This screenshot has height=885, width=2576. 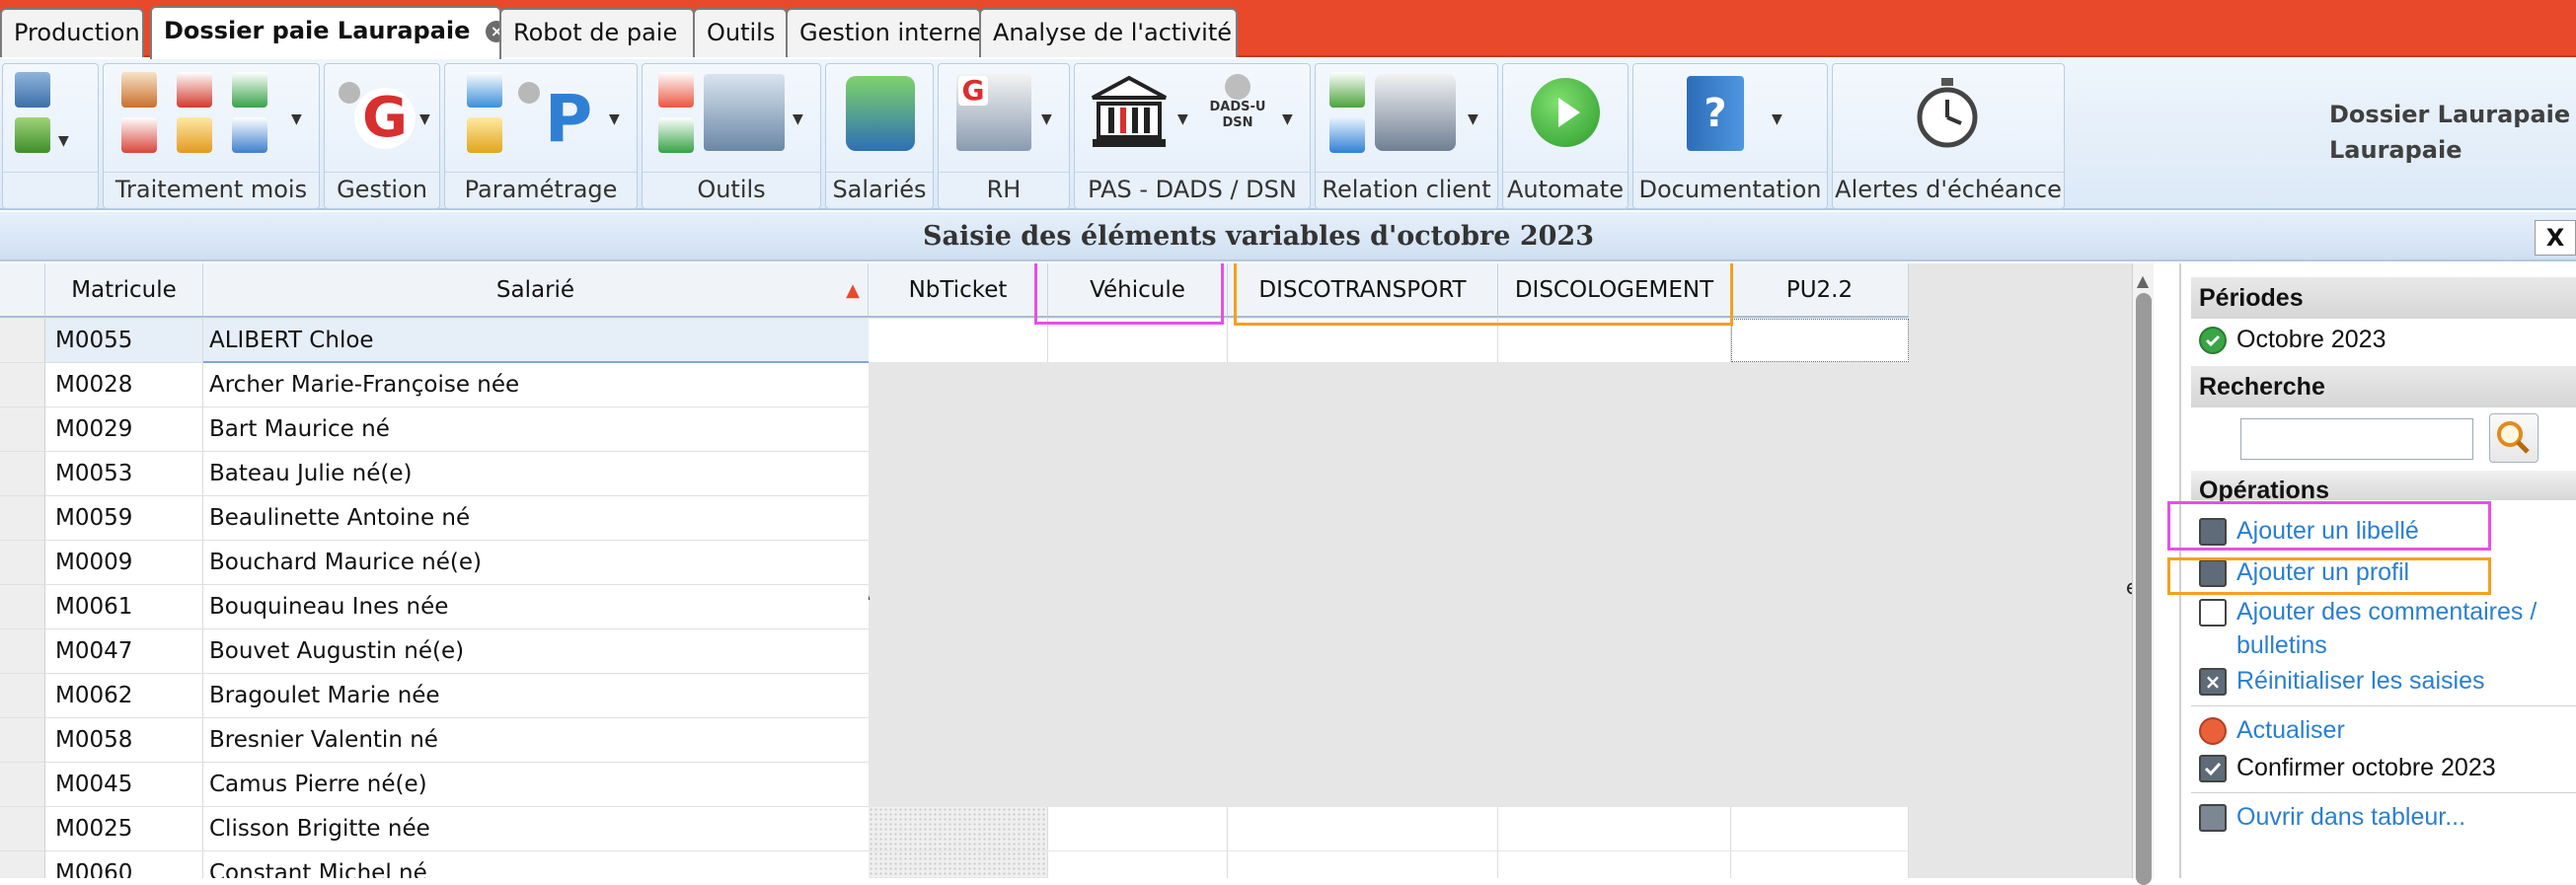 What do you see at coordinates (2356, 439) in the screenshot?
I see `search-input` at bounding box center [2356, 439].